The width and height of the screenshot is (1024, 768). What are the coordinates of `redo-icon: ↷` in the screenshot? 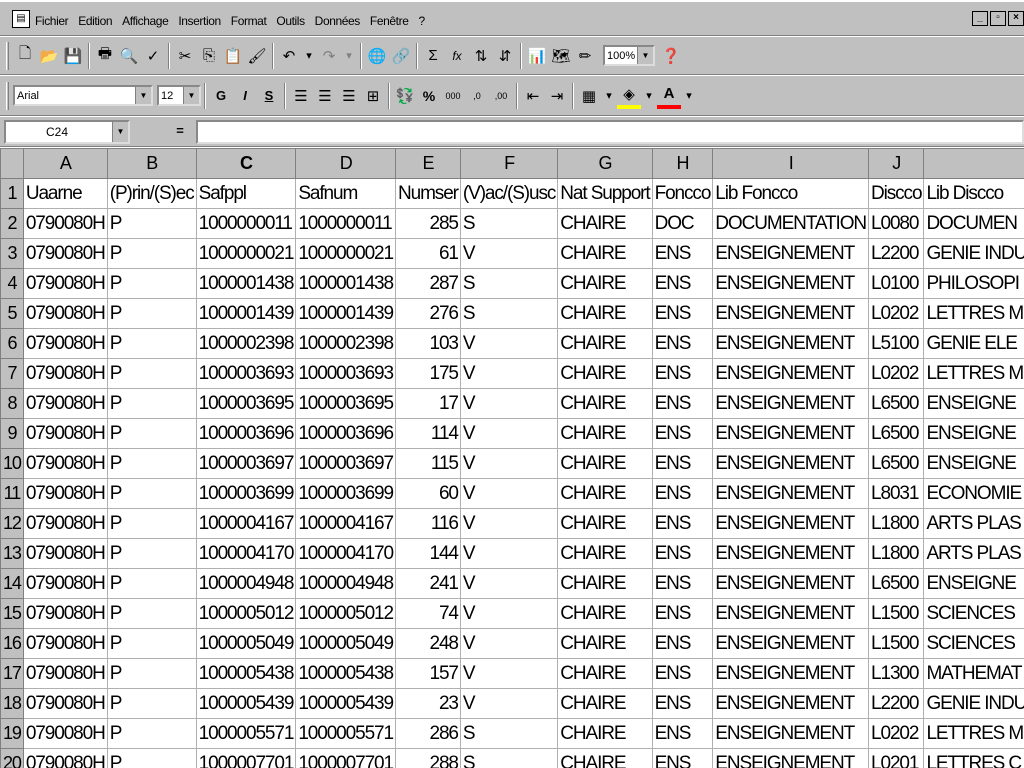 It's located at (329, 56).